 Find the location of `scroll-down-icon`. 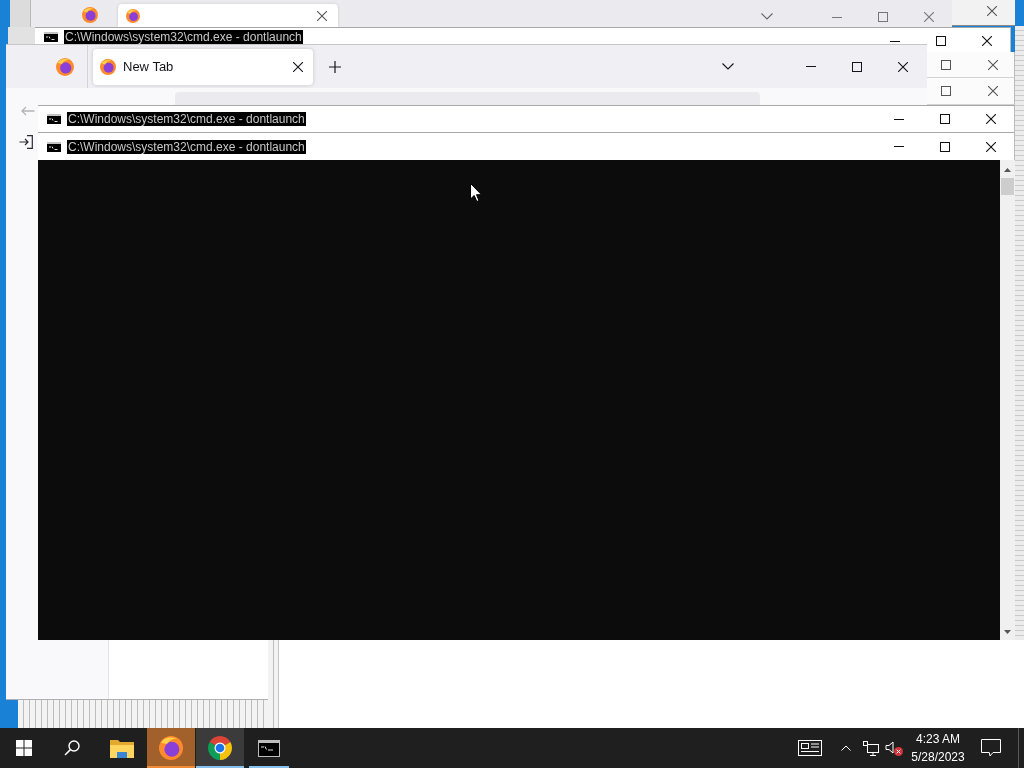

scroll-down-icon is located at coordinates (1007, 632).